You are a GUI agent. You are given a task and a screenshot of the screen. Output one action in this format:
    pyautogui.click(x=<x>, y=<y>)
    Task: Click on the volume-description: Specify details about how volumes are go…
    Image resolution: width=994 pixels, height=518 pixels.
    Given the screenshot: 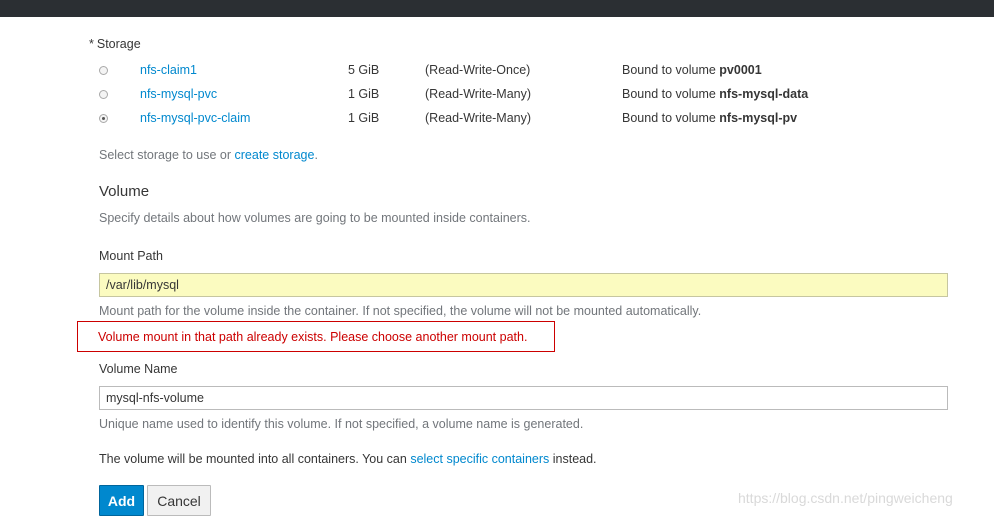 What is the action you would take?
    pyautogui.click(x=315, y=218)
    